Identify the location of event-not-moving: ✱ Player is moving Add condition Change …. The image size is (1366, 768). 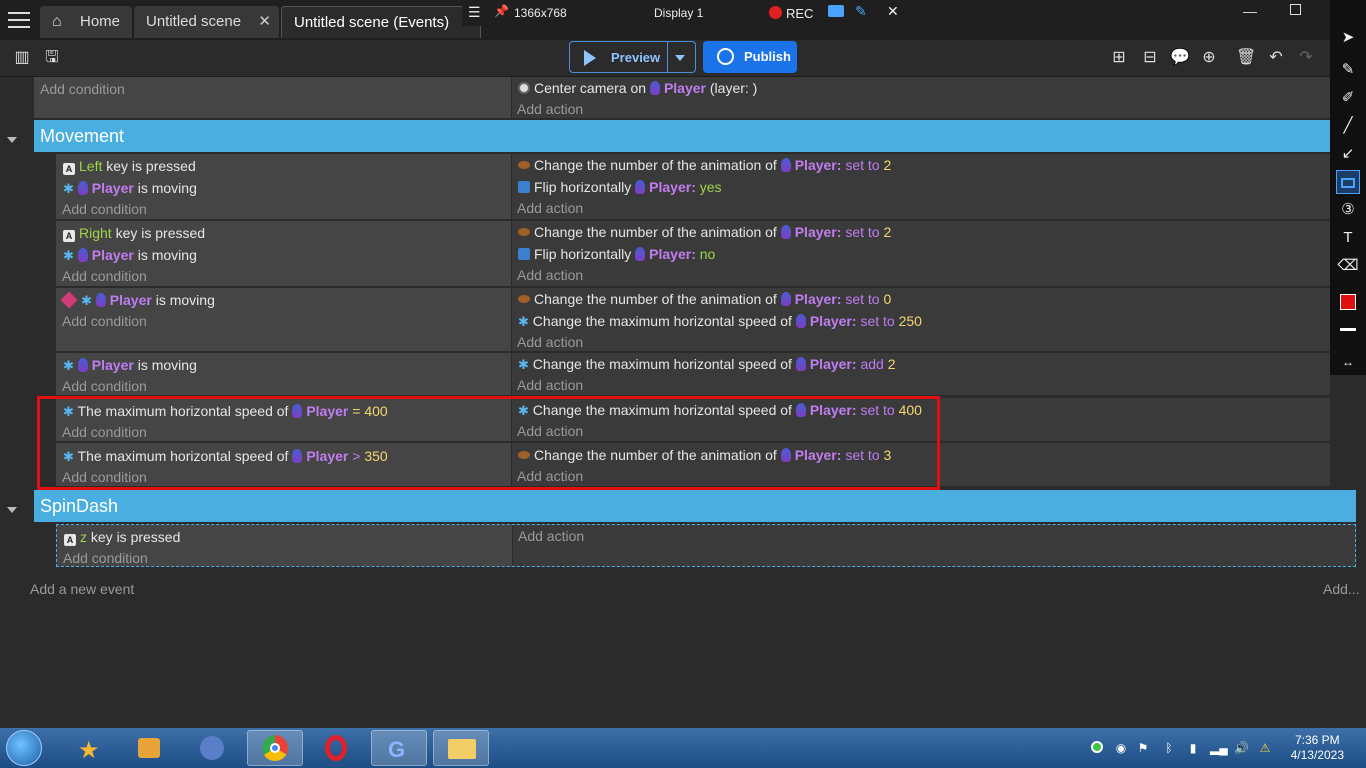
(693, 319).